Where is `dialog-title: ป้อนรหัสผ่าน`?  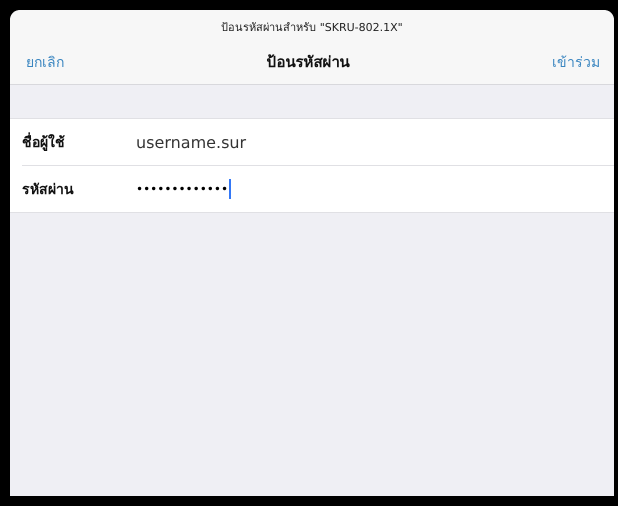 dialog-title: ป้อนรหัสผ่าน is located at coordinates (308, 62).